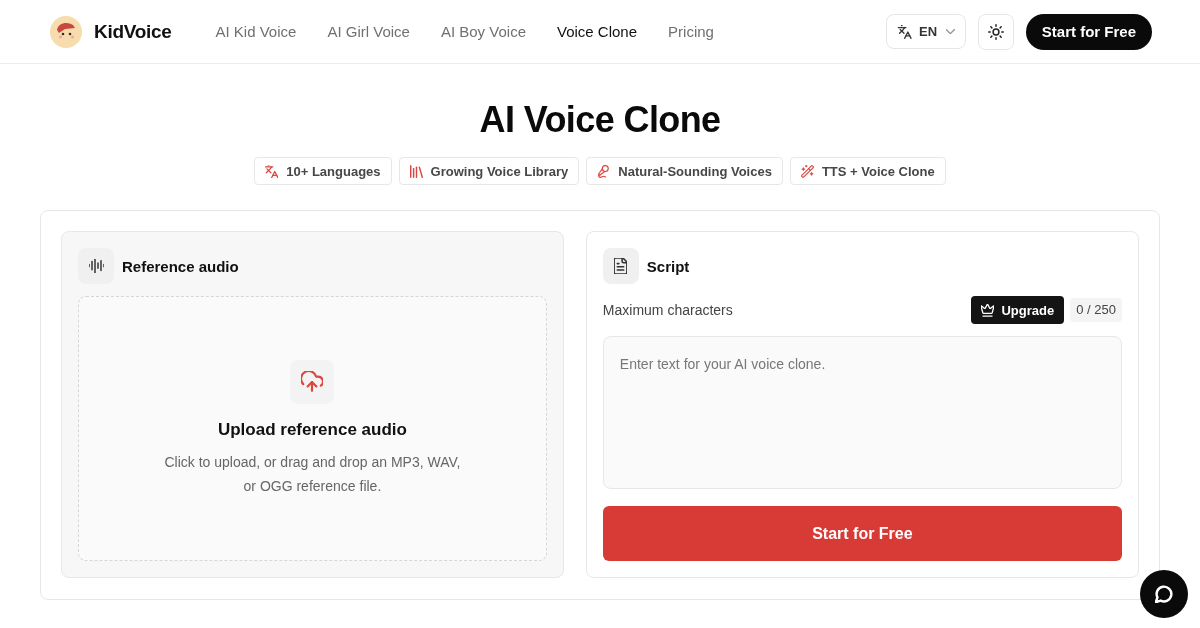  What do you see at coordinates (878, 171) in the screenshot?
I see `feature-label: TTS + Voice Clone` at bounding box center [878, 171].